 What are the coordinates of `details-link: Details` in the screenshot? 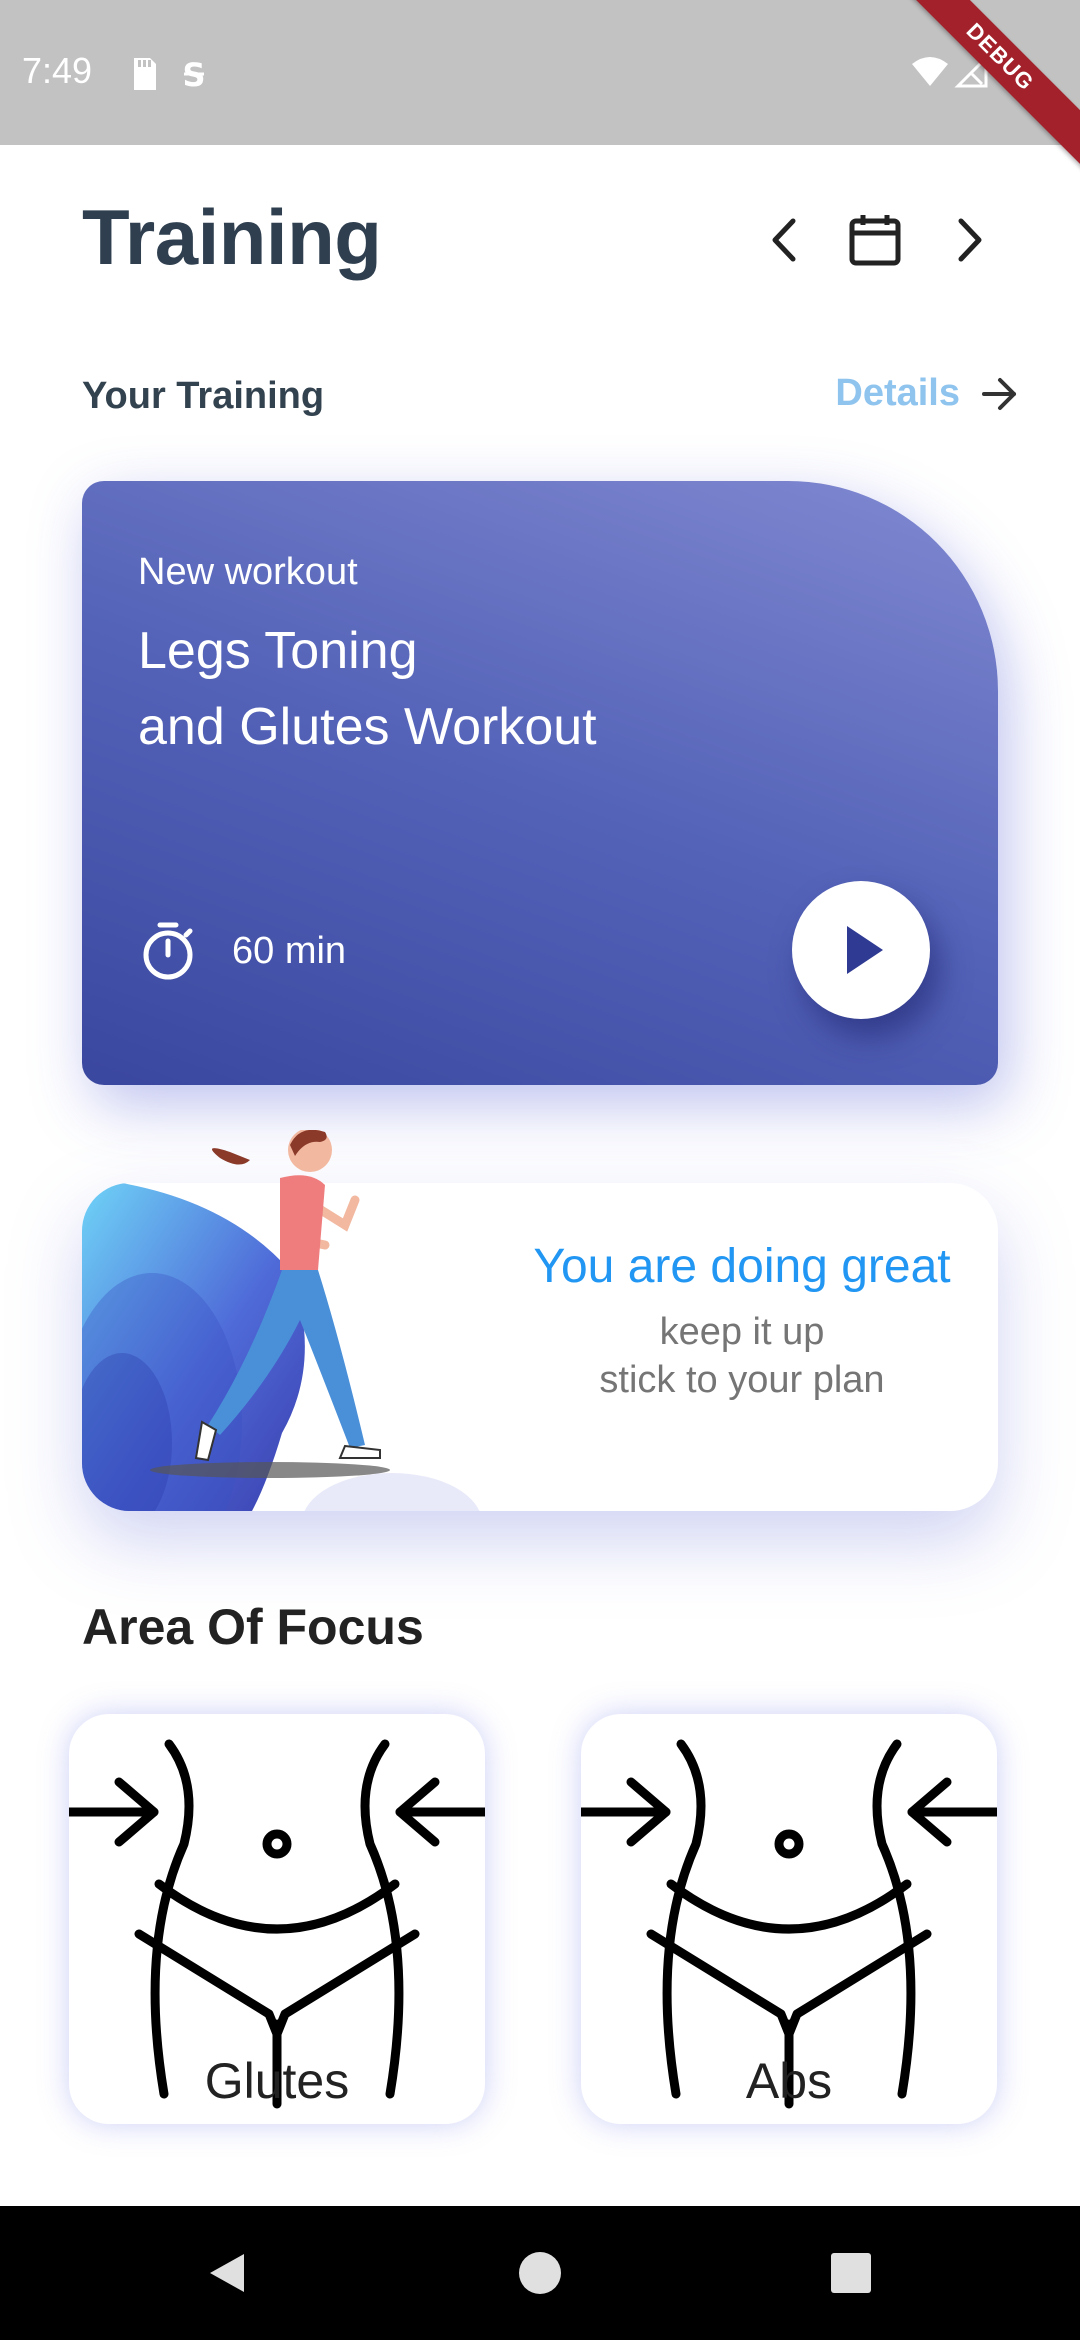 It's located at (927, 393).